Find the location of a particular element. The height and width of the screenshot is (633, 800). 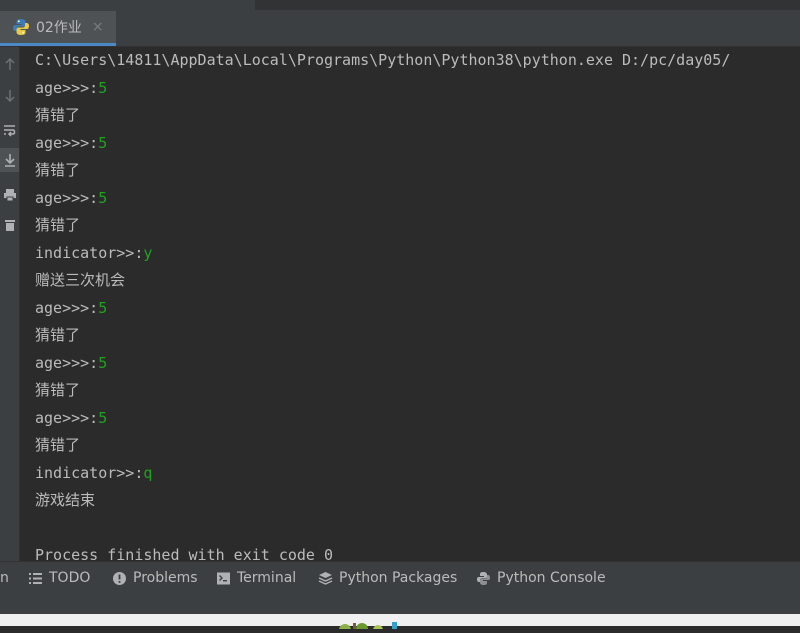

python-packages-tool-button: Python Packages is located at coordinates (387, 578).